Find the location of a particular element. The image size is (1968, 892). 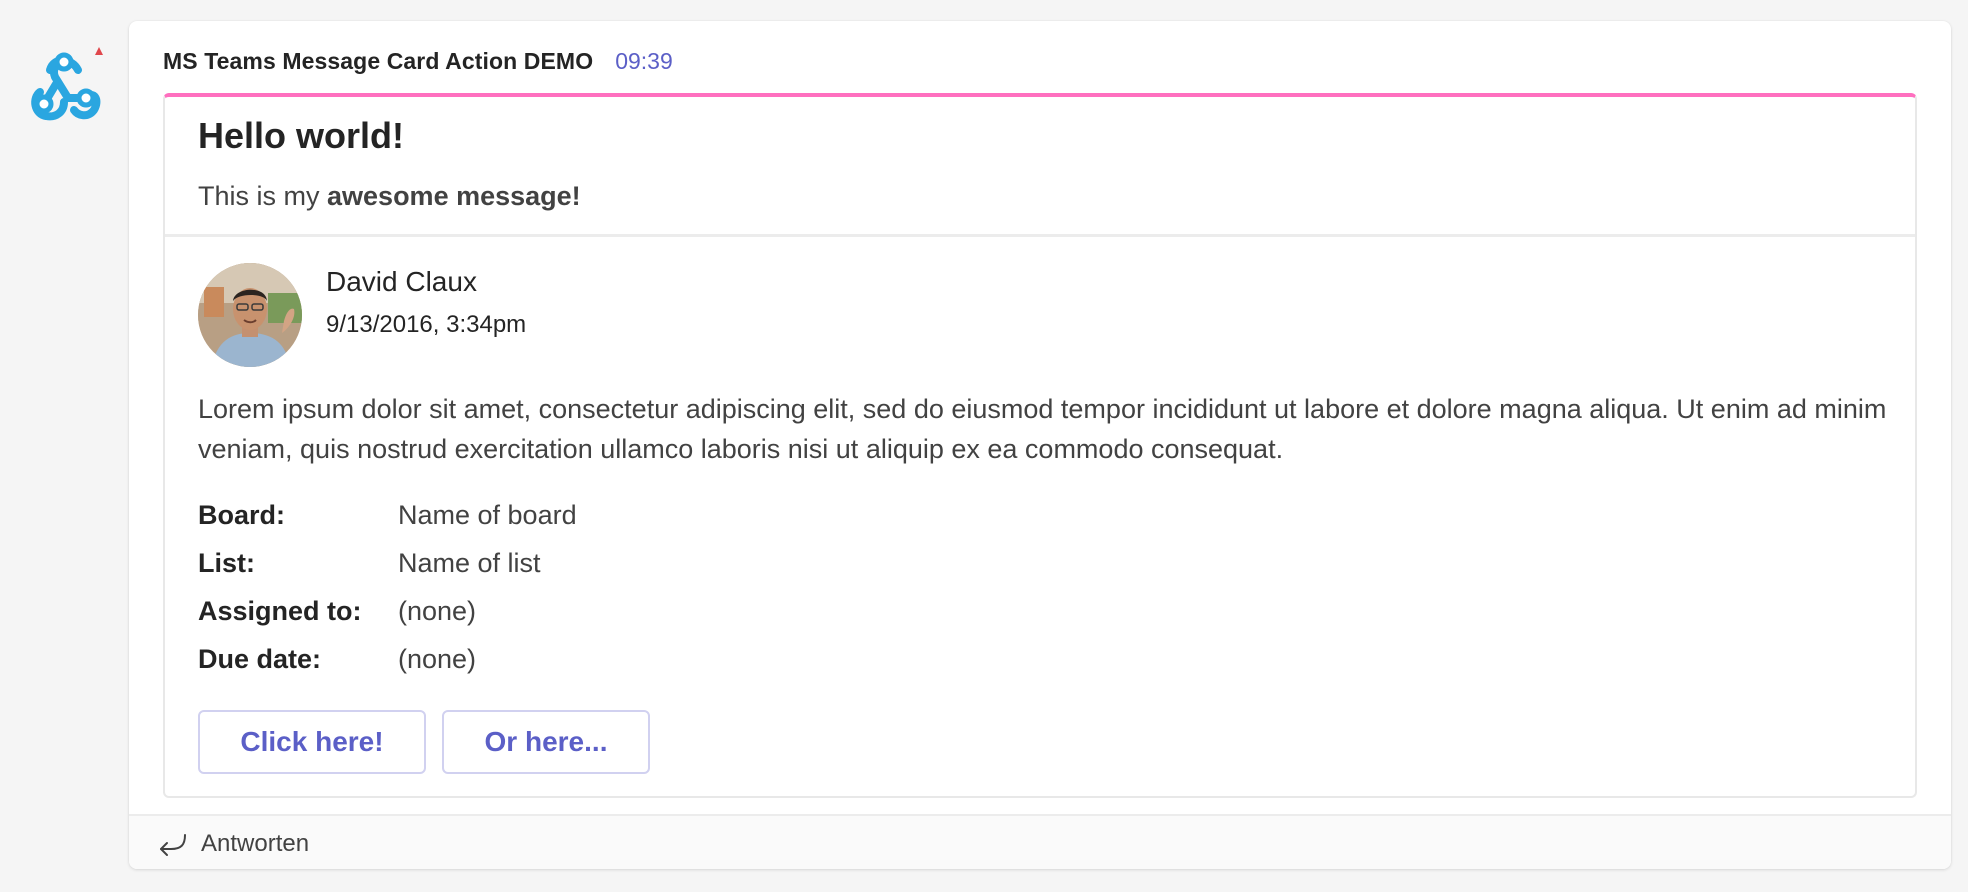

card-title: Hello world! is located at coordinates (301, 135).